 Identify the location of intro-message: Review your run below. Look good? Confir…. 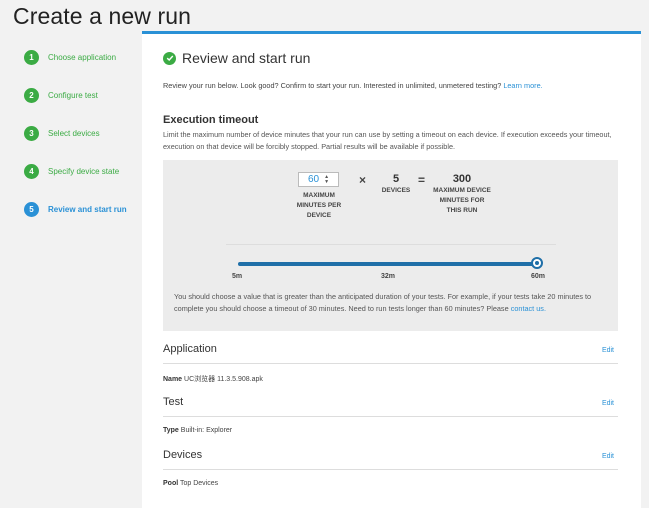
(332, 85).